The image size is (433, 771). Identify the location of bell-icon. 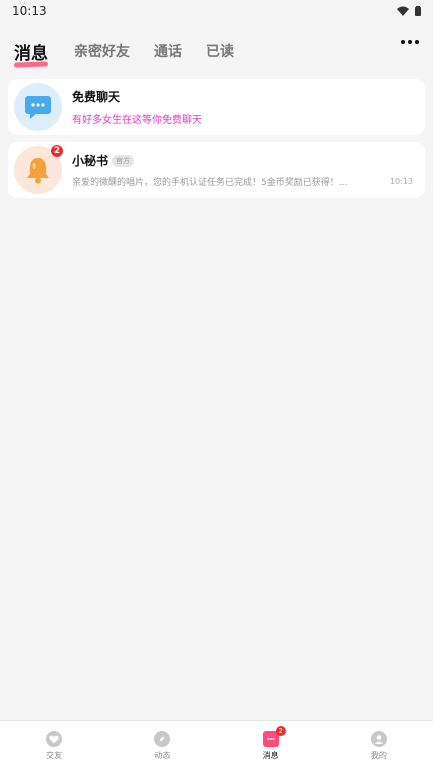
(38, 171).